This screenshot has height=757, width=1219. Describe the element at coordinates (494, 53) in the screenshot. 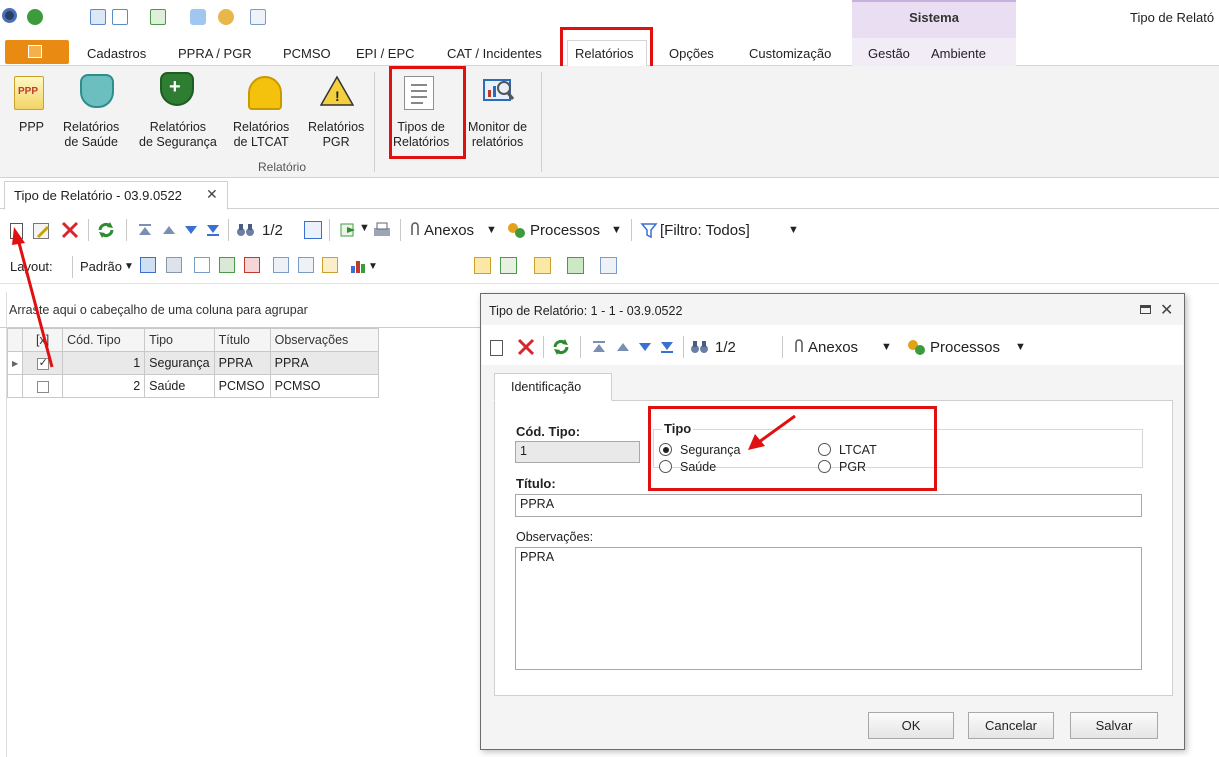

I see `tab-cat-incidentes: CAT / Incidentes` at that location.